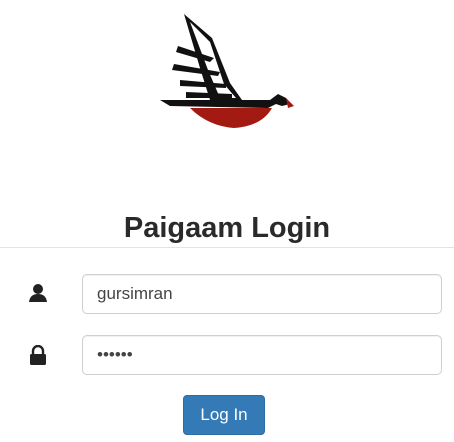 This screenshot has height=442, width=454. What do you see at coordinates (262, 294) in the screenshot?
I see `username-input` at bounding box center [262, 294].